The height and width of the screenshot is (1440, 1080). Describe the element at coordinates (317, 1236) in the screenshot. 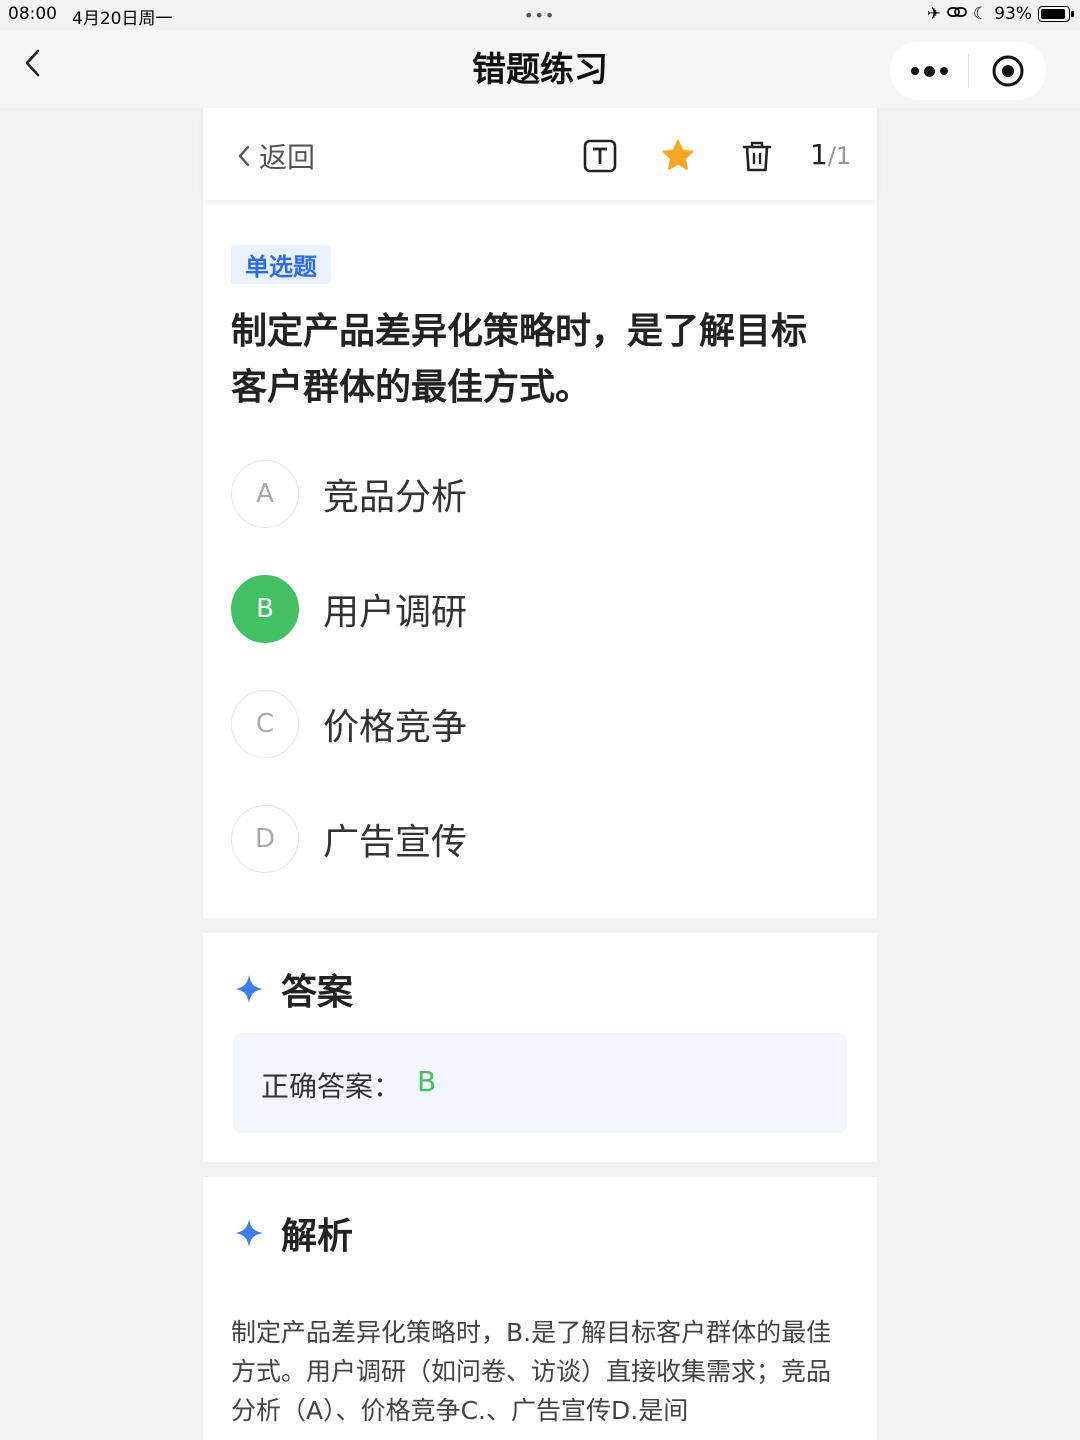

I see `analysis-title: 解析` at that location.